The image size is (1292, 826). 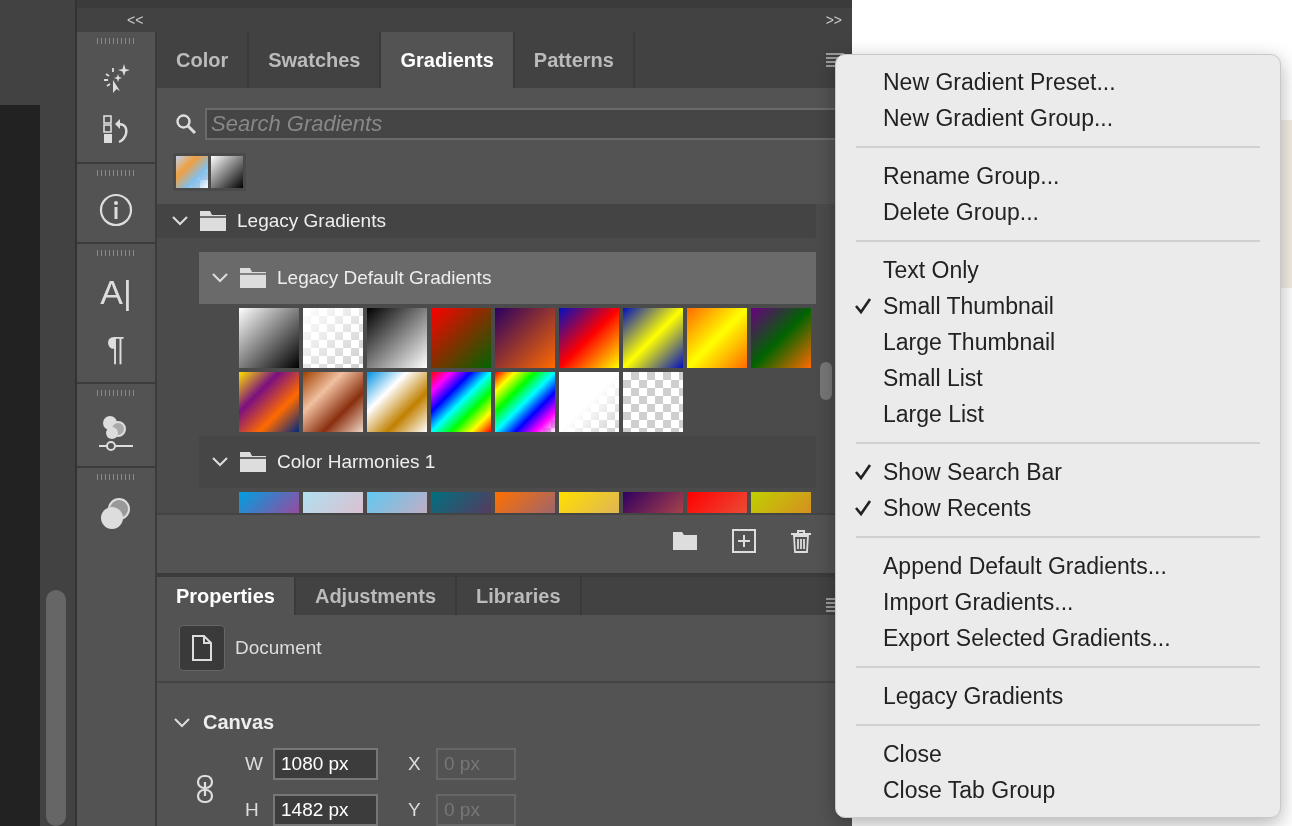 What do you see at coordinates (574, 60) in the screenshot?
I see `panel-tab: Patterns` at bounding box center [574, 60].